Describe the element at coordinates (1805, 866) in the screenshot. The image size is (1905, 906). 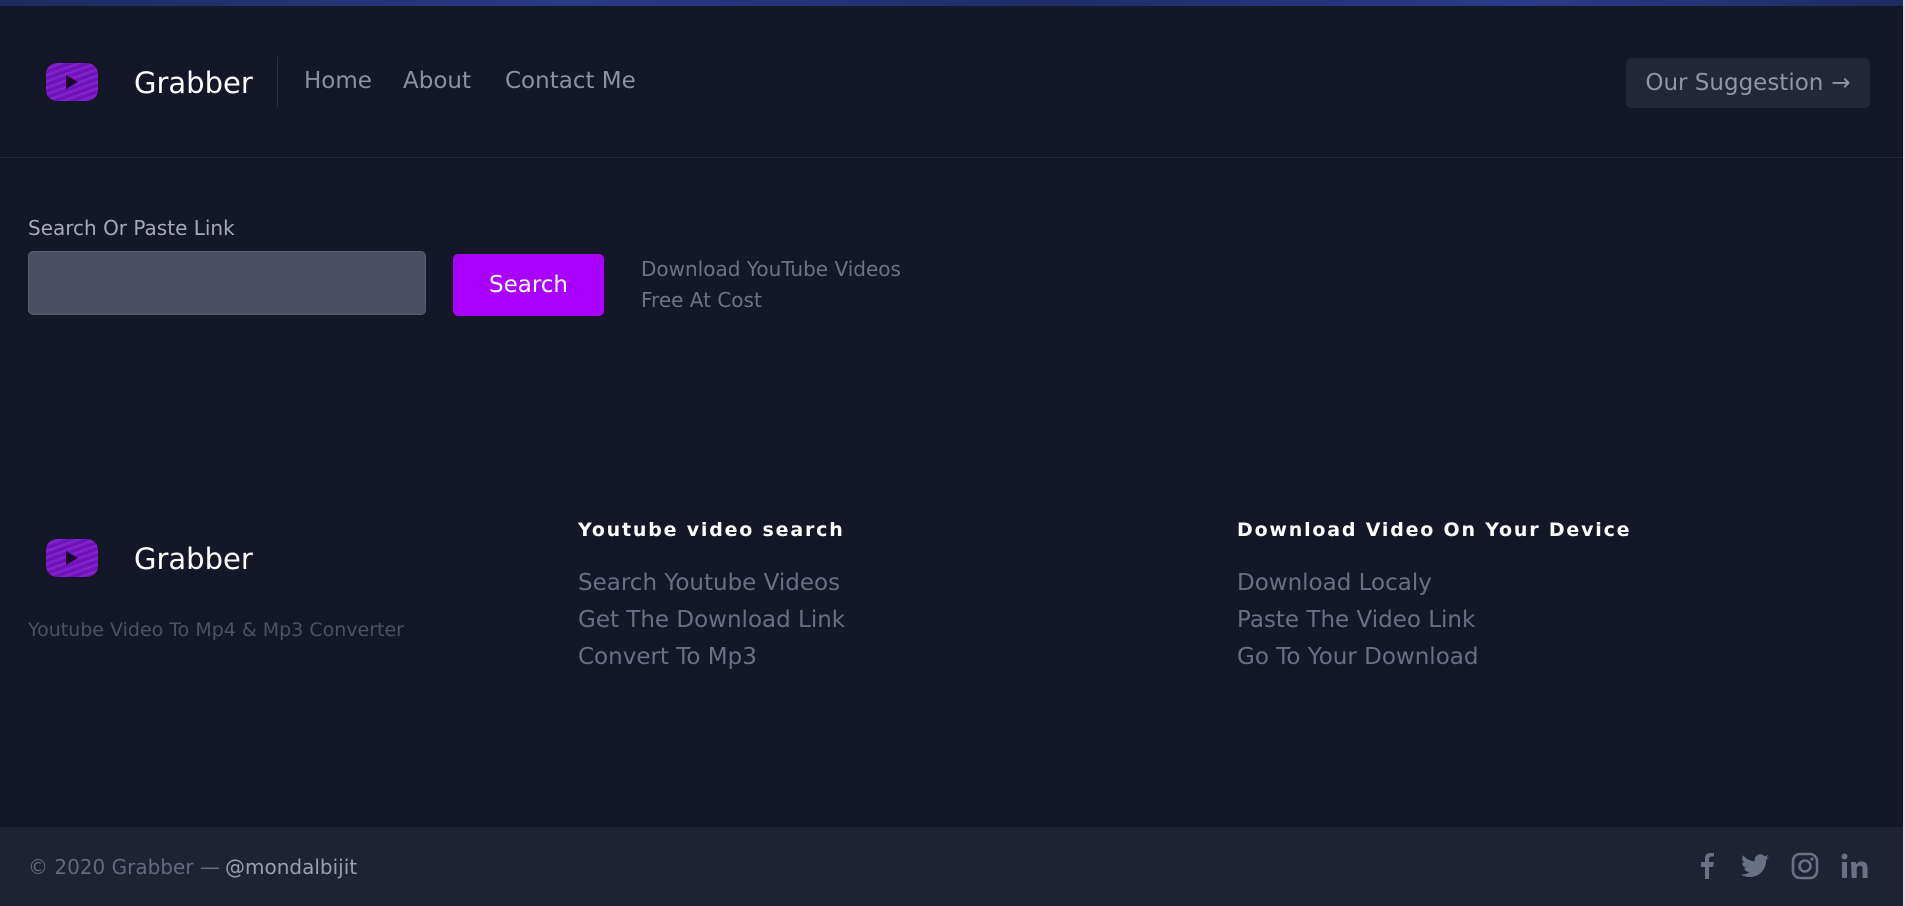
I see `instagram-icon` at that location.